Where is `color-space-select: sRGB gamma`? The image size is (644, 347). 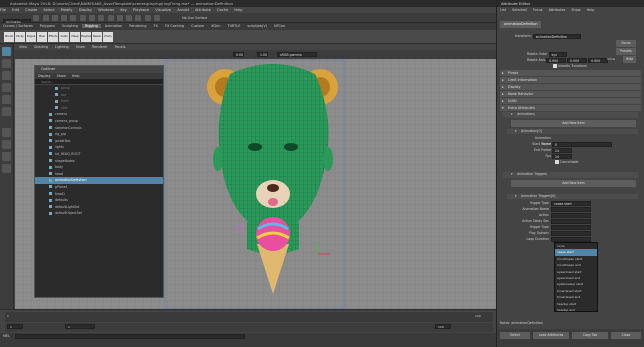 color-space-select: sRGB gamma is located at coordinates (297, 54).